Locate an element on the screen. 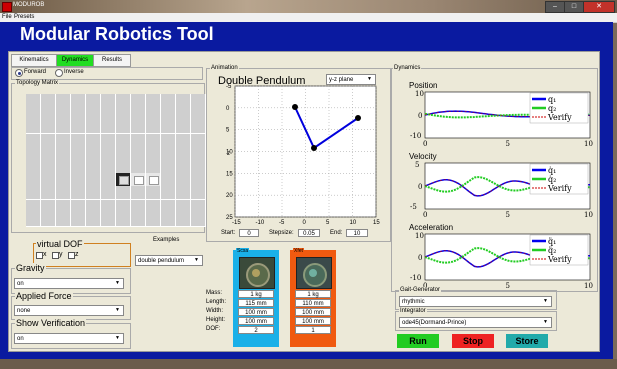 Image resolution: width=617 pixels, height=369 pixels. stop-button: Stop is located at coordinates (473, 341).